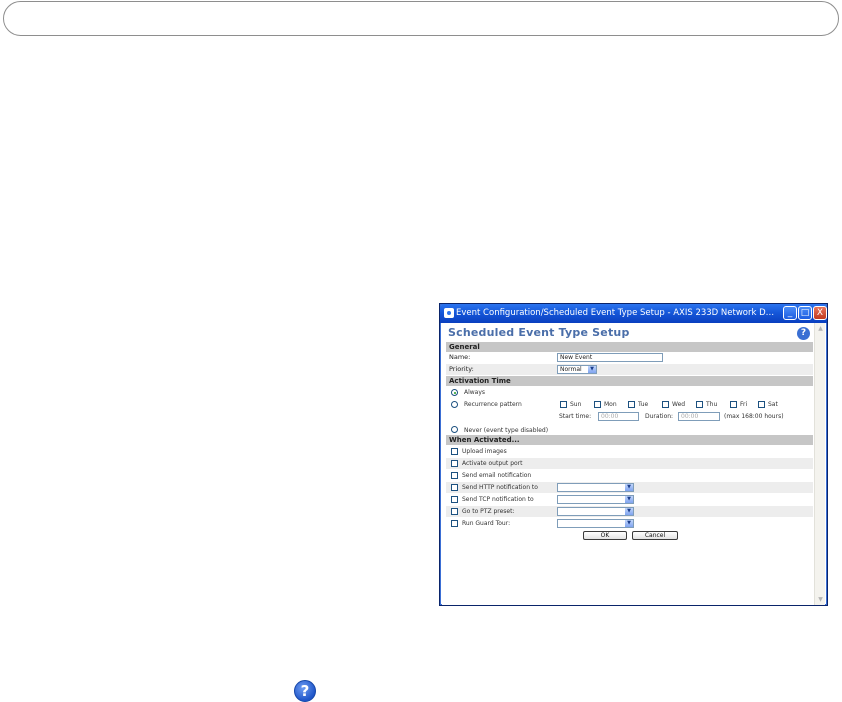 Image resolution: width=842 pixels, height=702 pixels. I want to click on maximize-button: □, so click(805, 313).